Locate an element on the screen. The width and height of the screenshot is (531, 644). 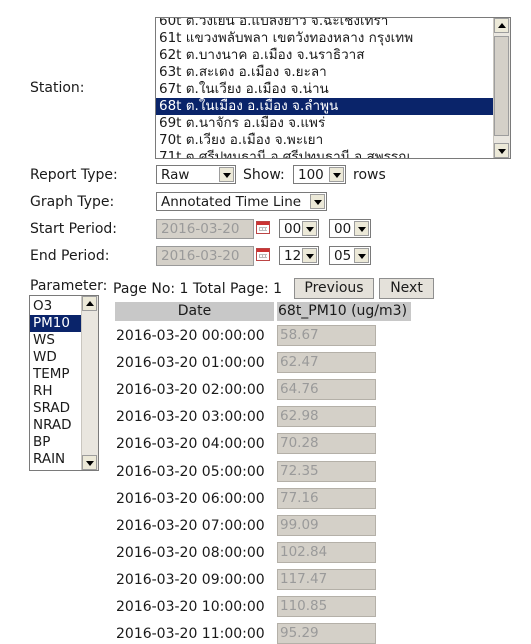
station-scrollbar is located at coordinates (501, 88).